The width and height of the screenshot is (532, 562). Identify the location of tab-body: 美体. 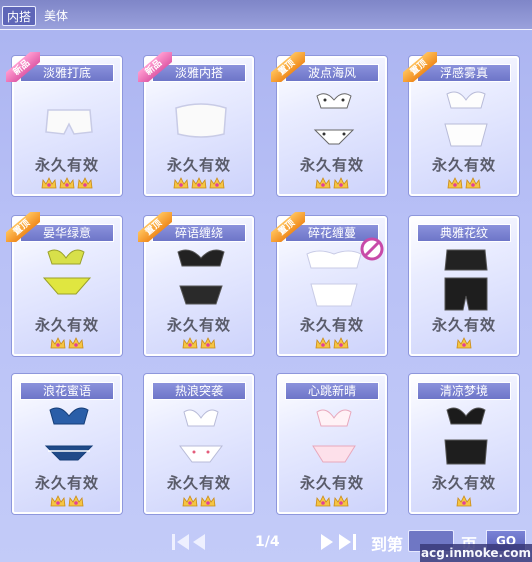
(56, 16).